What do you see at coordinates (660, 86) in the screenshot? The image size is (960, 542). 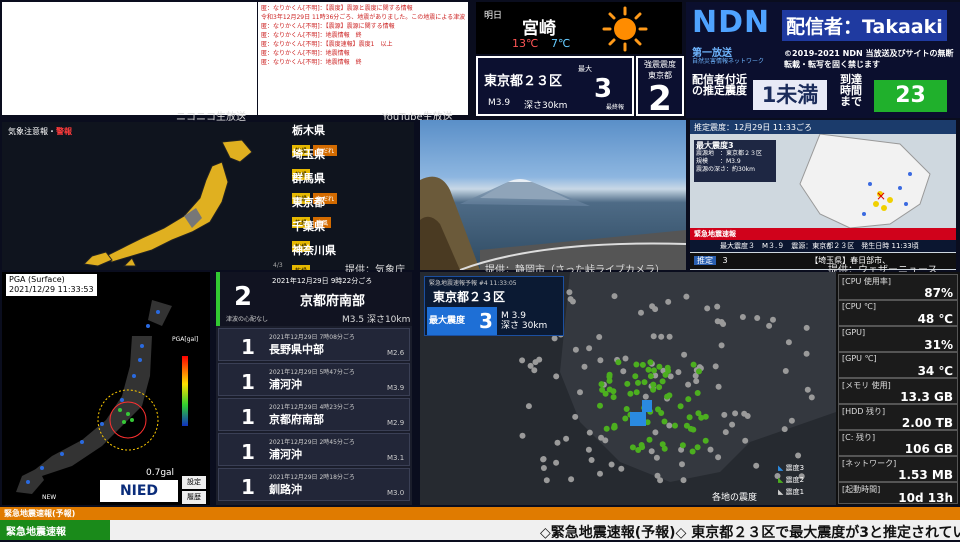 I see `strong-intensity-box: 強震震度 東京都 2` at bounding box center [660, 86].